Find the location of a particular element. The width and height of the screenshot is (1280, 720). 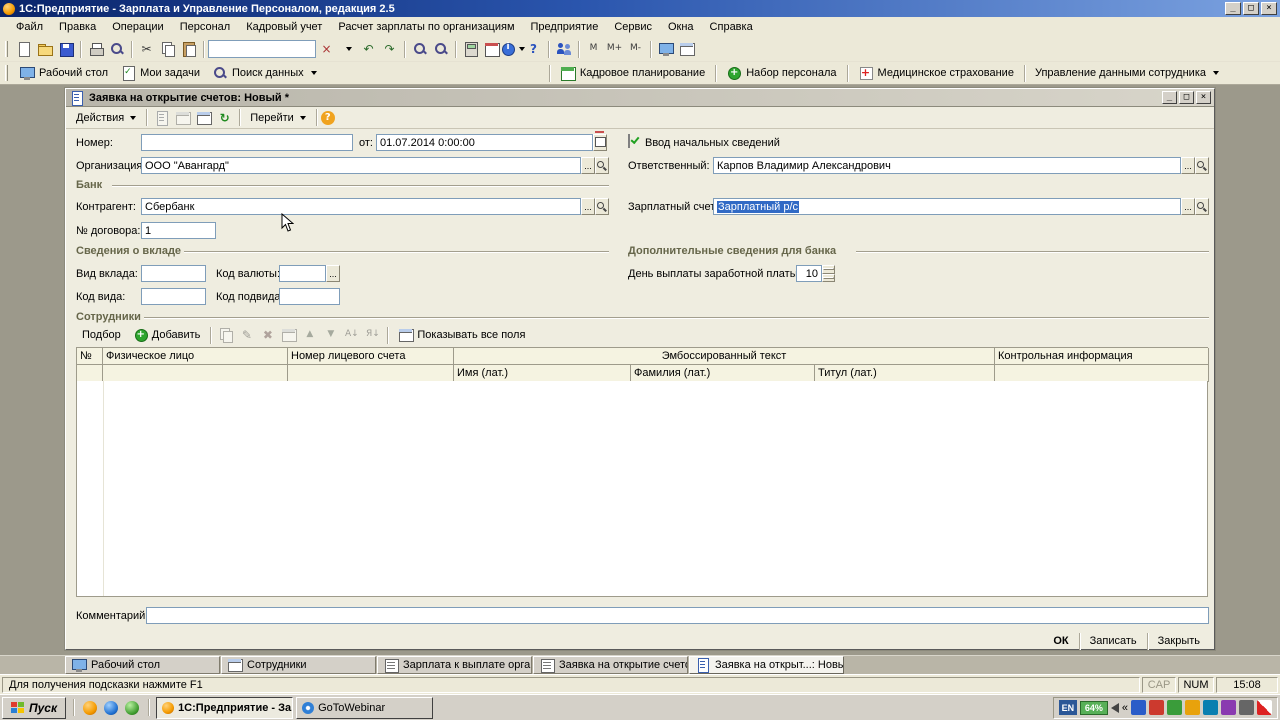

col-surname: Фамилия (лат.) is located at coordinates (723, 373).